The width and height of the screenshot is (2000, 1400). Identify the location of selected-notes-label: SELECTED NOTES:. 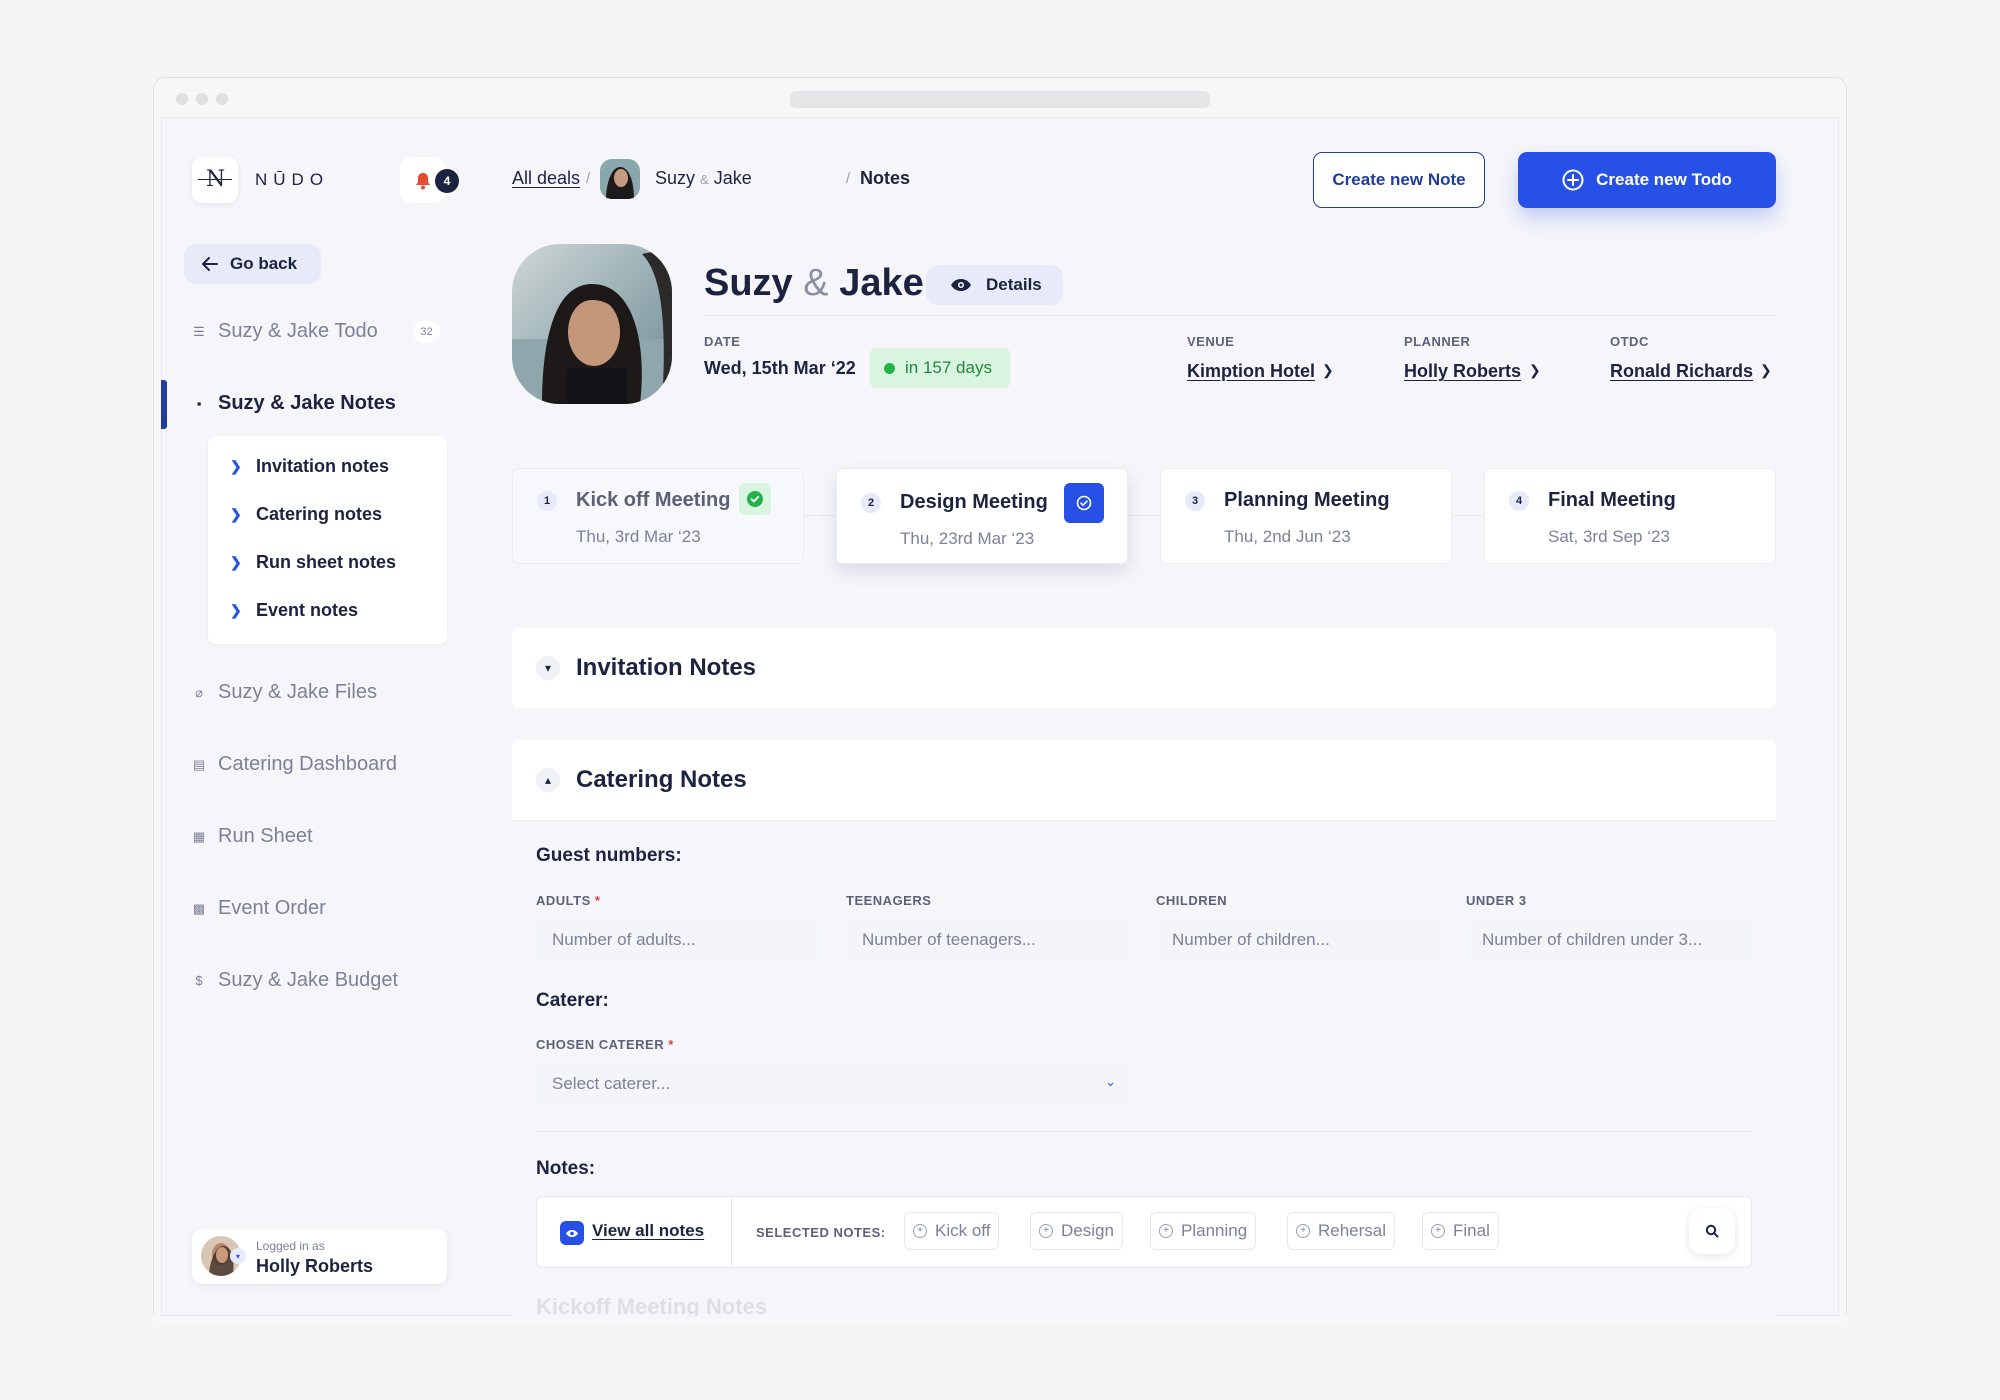
(821, 1232).